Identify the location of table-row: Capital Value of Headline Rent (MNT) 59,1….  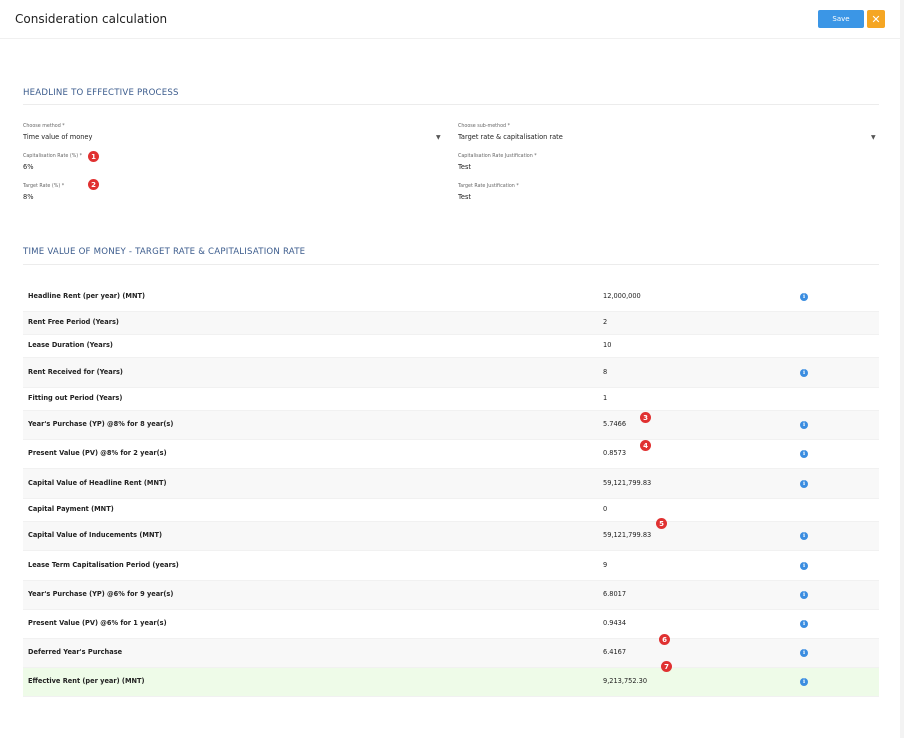
(451, 484).